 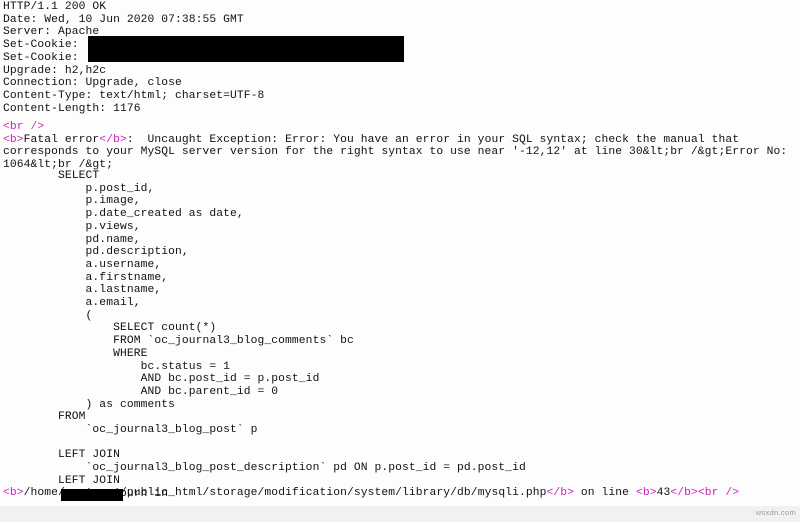 I want to click on sql-line: p.views,, so click(x=72, y=226).